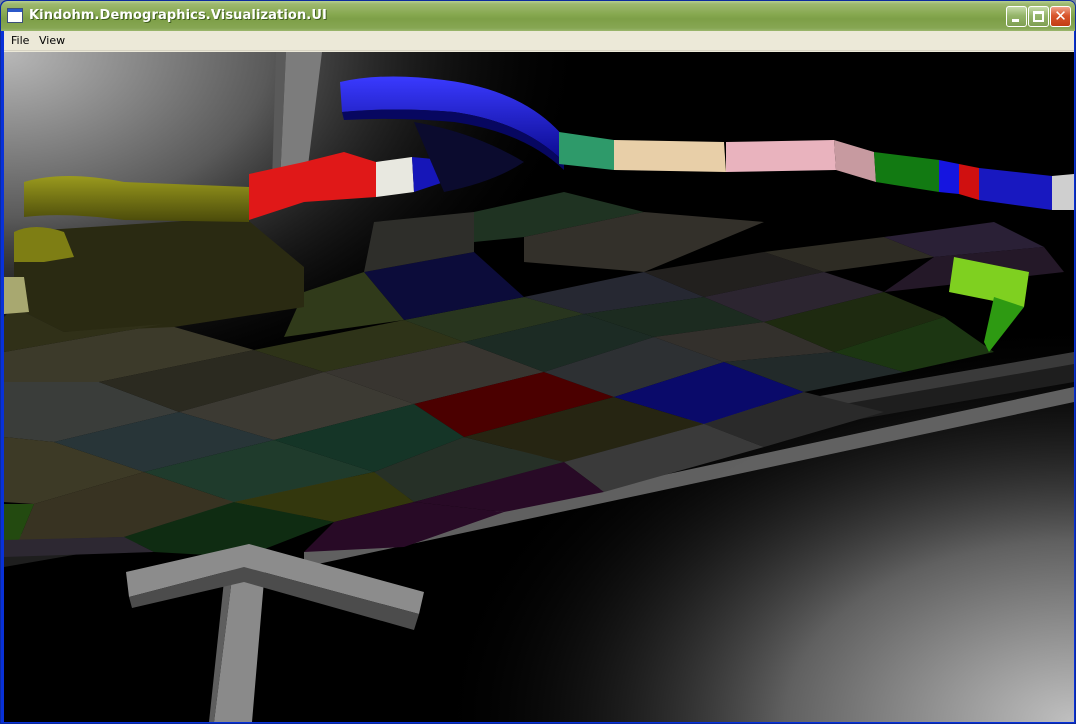 The height and width of the screenshot is (724, 1076). Describe the element at coordinates (1015, 20) in the screenshot. I see `minimize-icon` at that location.